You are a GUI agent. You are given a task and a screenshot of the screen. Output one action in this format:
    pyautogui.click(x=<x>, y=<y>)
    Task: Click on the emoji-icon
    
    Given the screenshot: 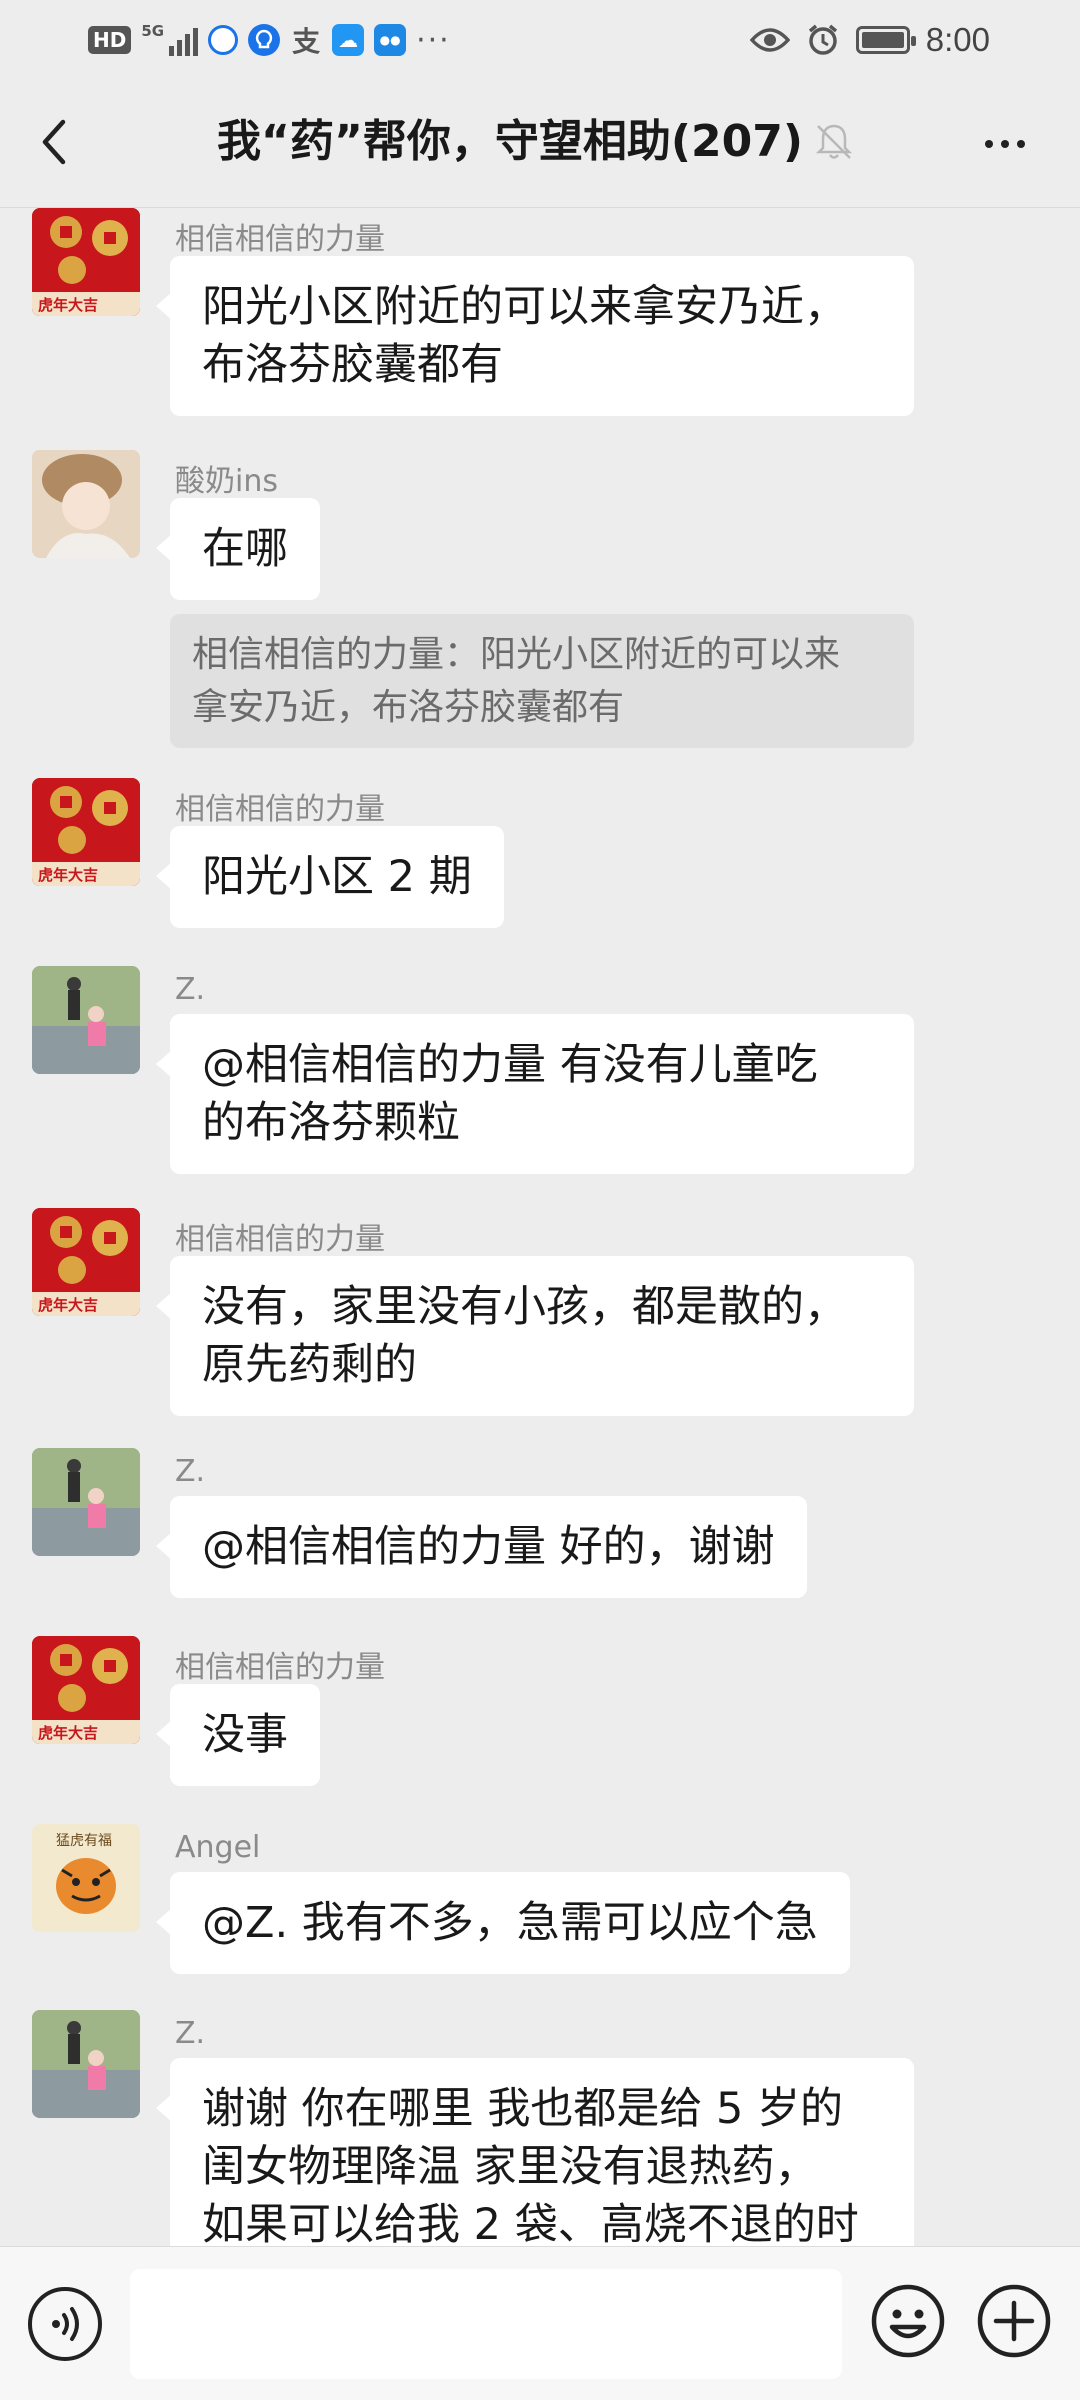 What is the action you would take?
    pyautogui.click(x=908, y=2321)
    